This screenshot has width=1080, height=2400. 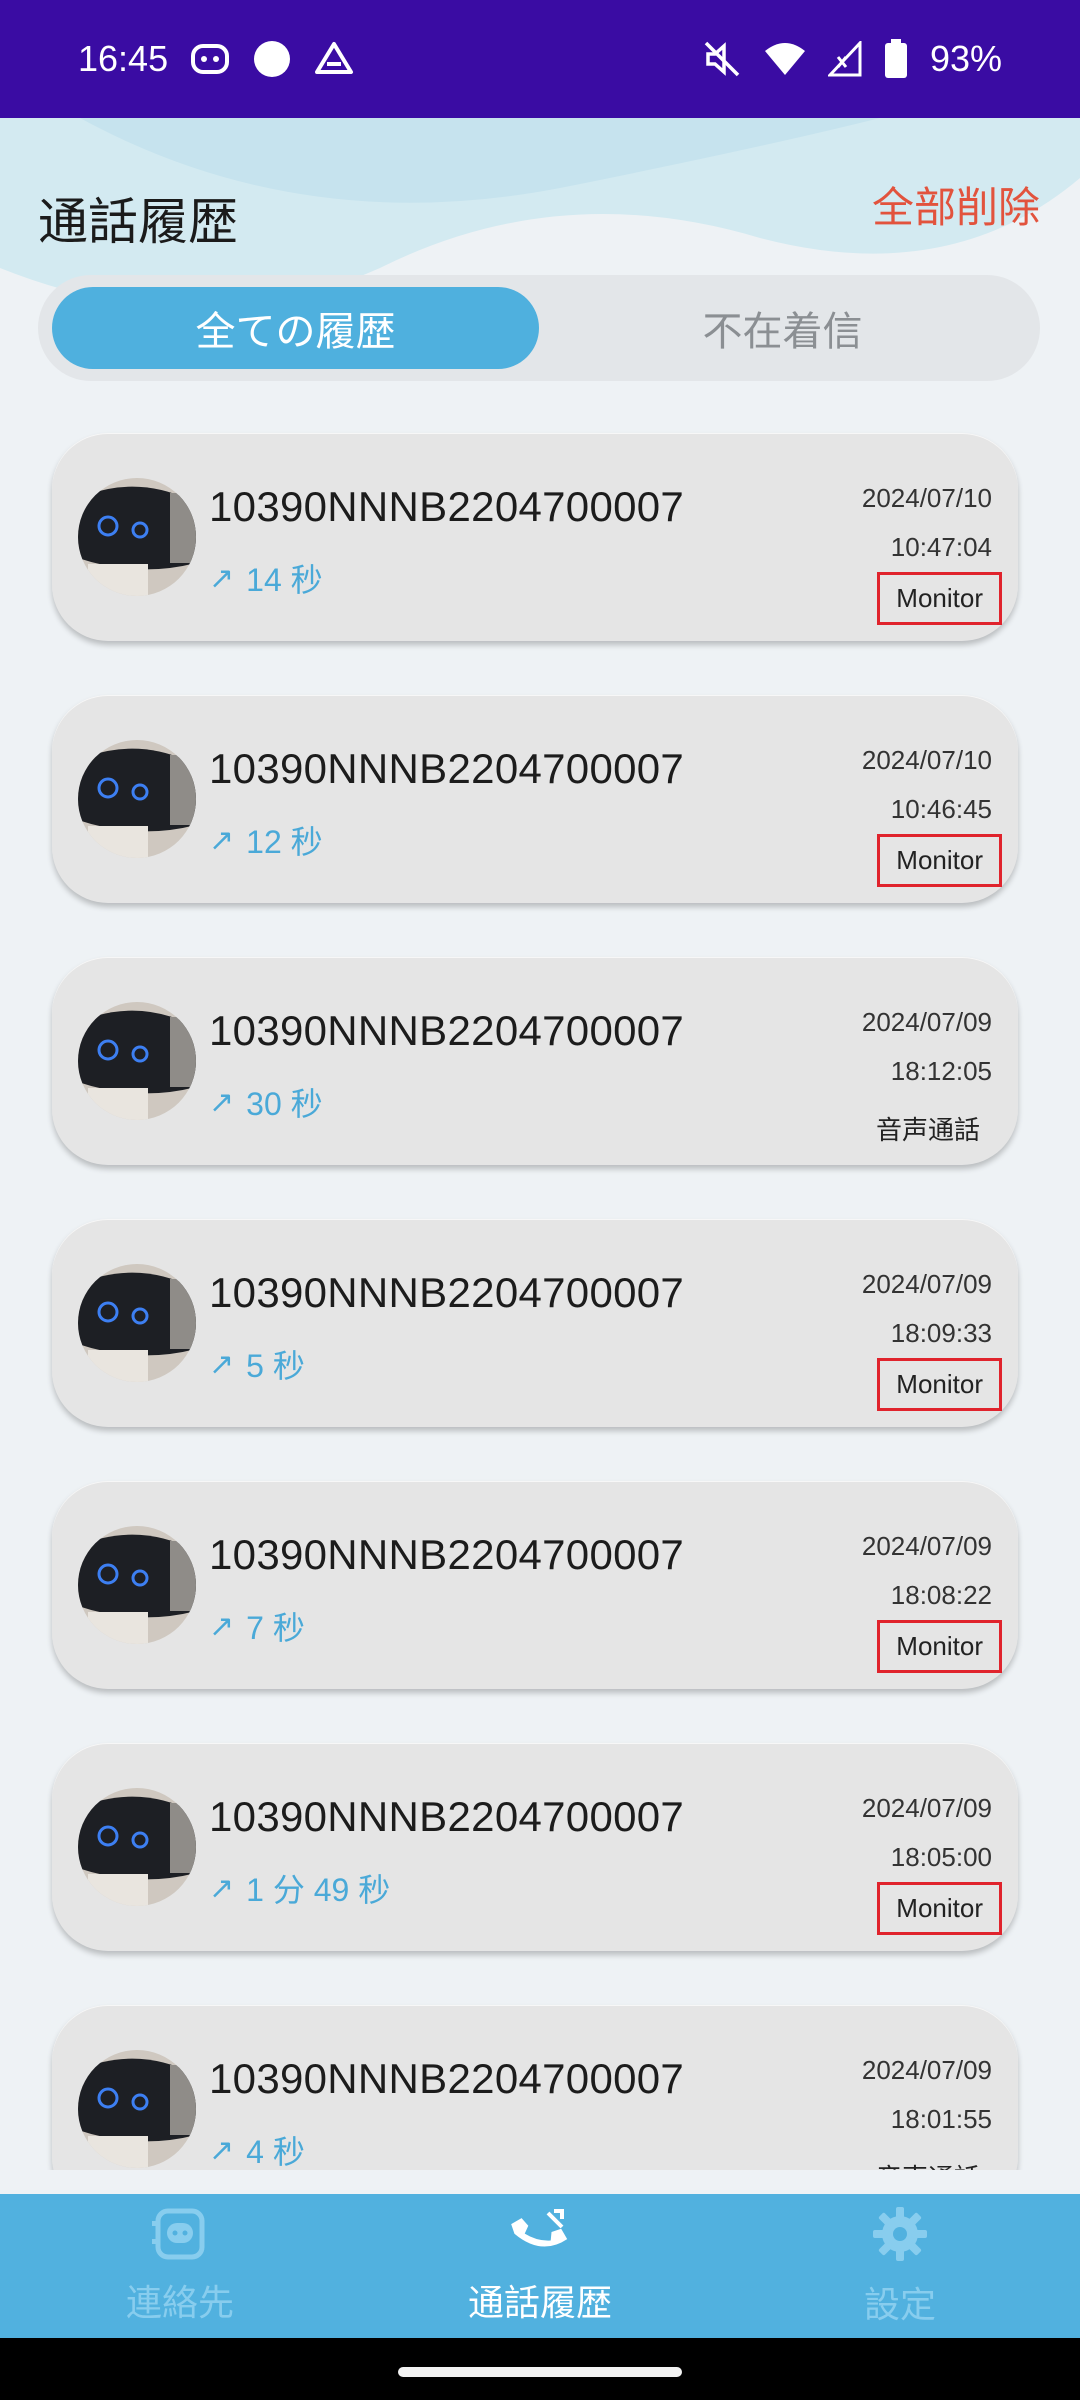 I want to click on home-indicator, so click(x=540, y=2372).